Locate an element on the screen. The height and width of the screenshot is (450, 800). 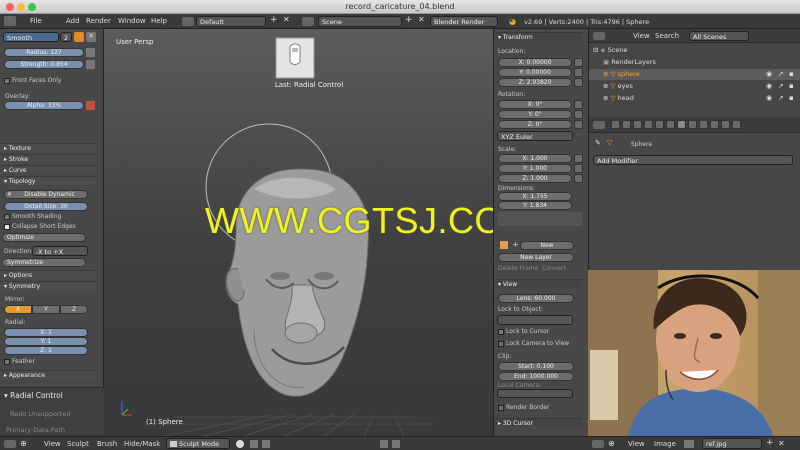
render-layers-tab-icon is located at coordinates (626, 124).